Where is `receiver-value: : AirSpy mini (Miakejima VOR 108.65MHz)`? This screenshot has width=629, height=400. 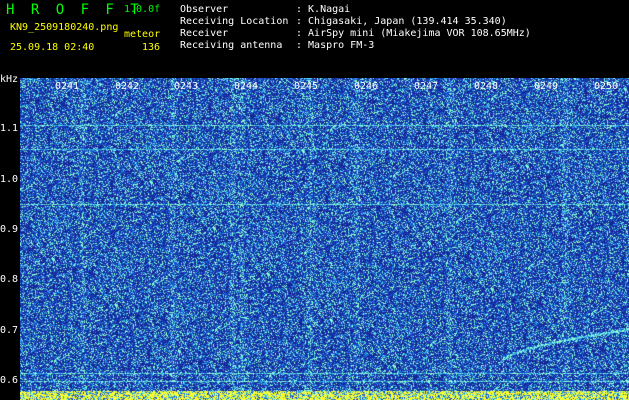
receiver-value: : AirSpy mini (Miakejima VOR 108.65MHz) is located at coordinates (413, 33).